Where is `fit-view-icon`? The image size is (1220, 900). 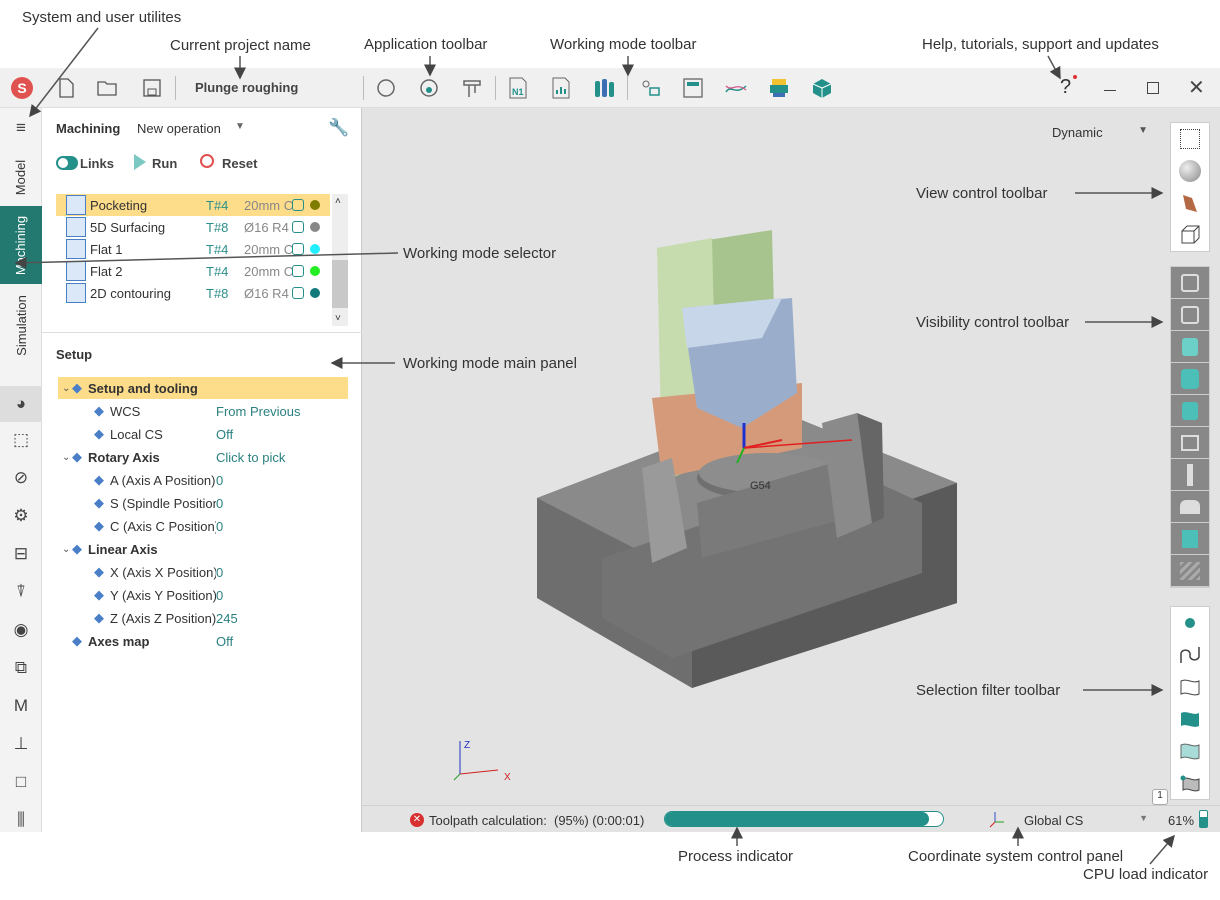
fit-view-icon is located at coordinates (1190, 139).